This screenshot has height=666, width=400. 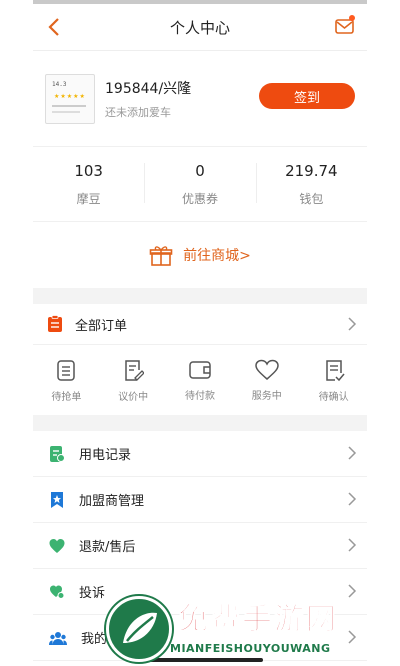 I want to click on power-record-icon, so click(x=57, y=453).